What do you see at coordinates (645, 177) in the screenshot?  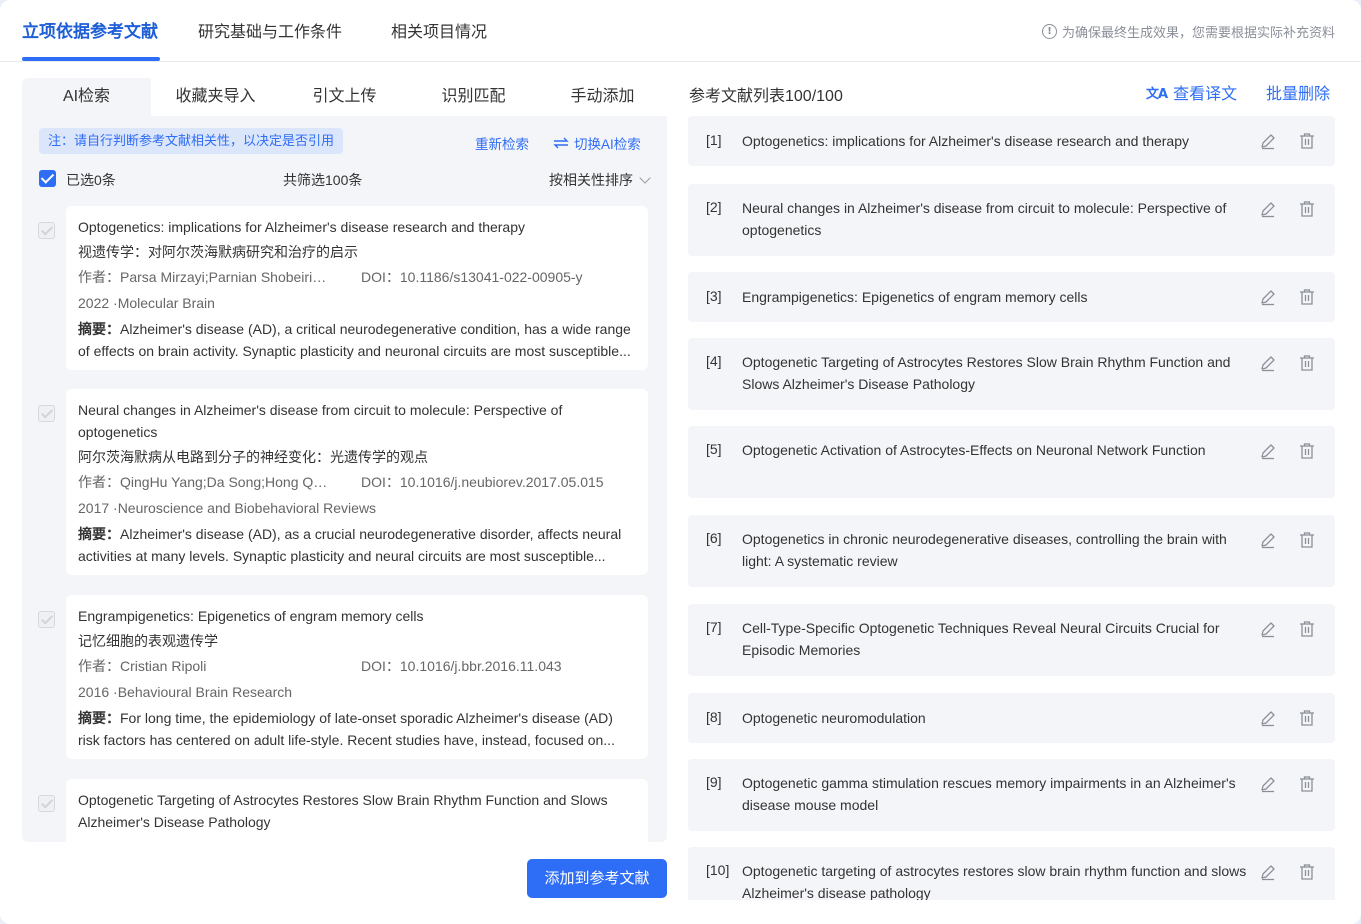 I see `chevron-down-icon` at bounding box center [645, 177].